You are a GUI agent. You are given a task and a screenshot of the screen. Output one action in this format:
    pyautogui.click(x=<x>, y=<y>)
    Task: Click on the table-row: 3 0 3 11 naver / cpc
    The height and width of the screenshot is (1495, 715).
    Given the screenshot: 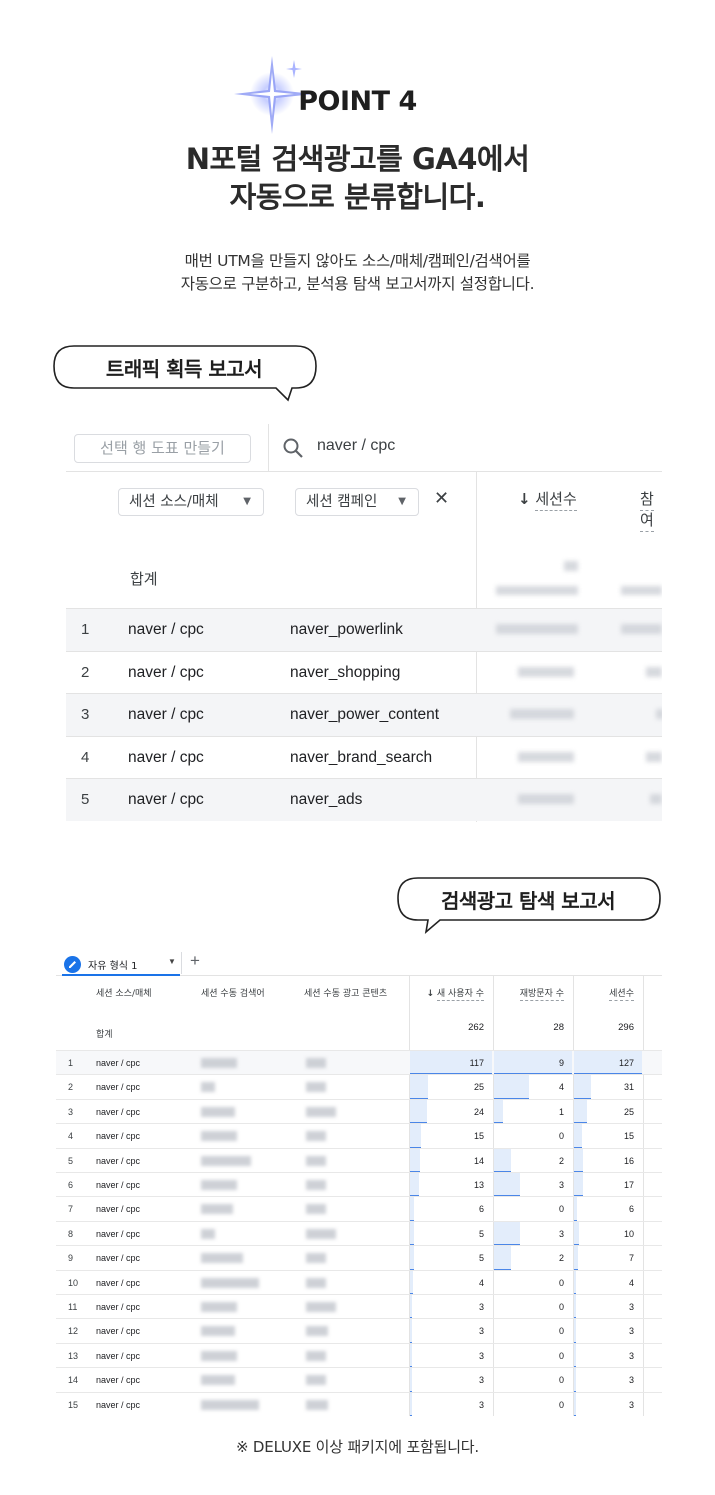 What is the action you would take?
    pyautogui.click(x=359, y=1307)
    